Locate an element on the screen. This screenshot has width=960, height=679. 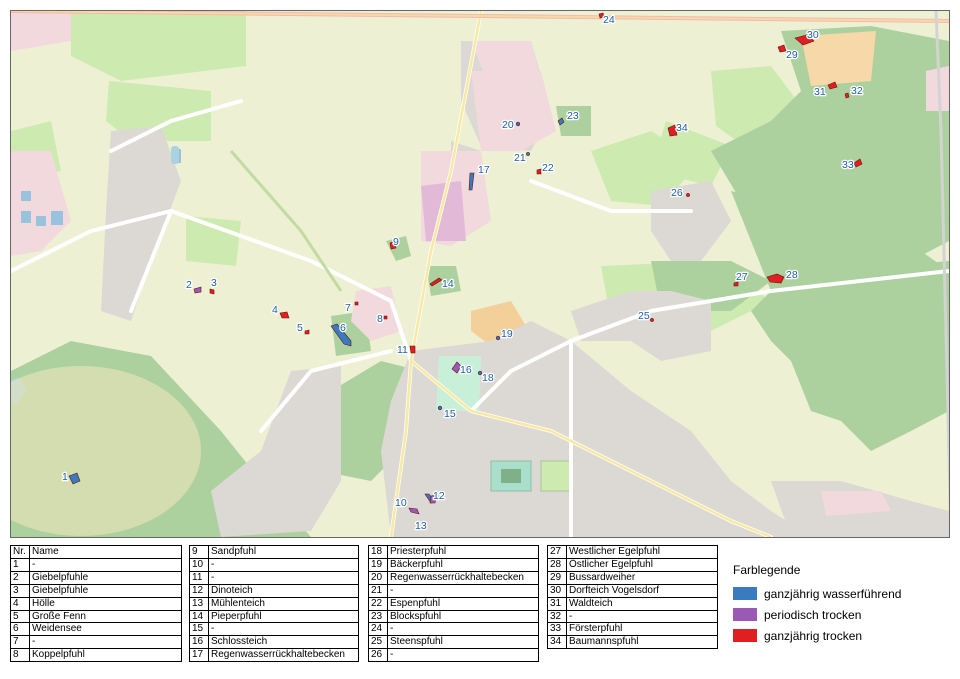
row-name: Bäckerpfuhl is located at coordinates (463, 564).